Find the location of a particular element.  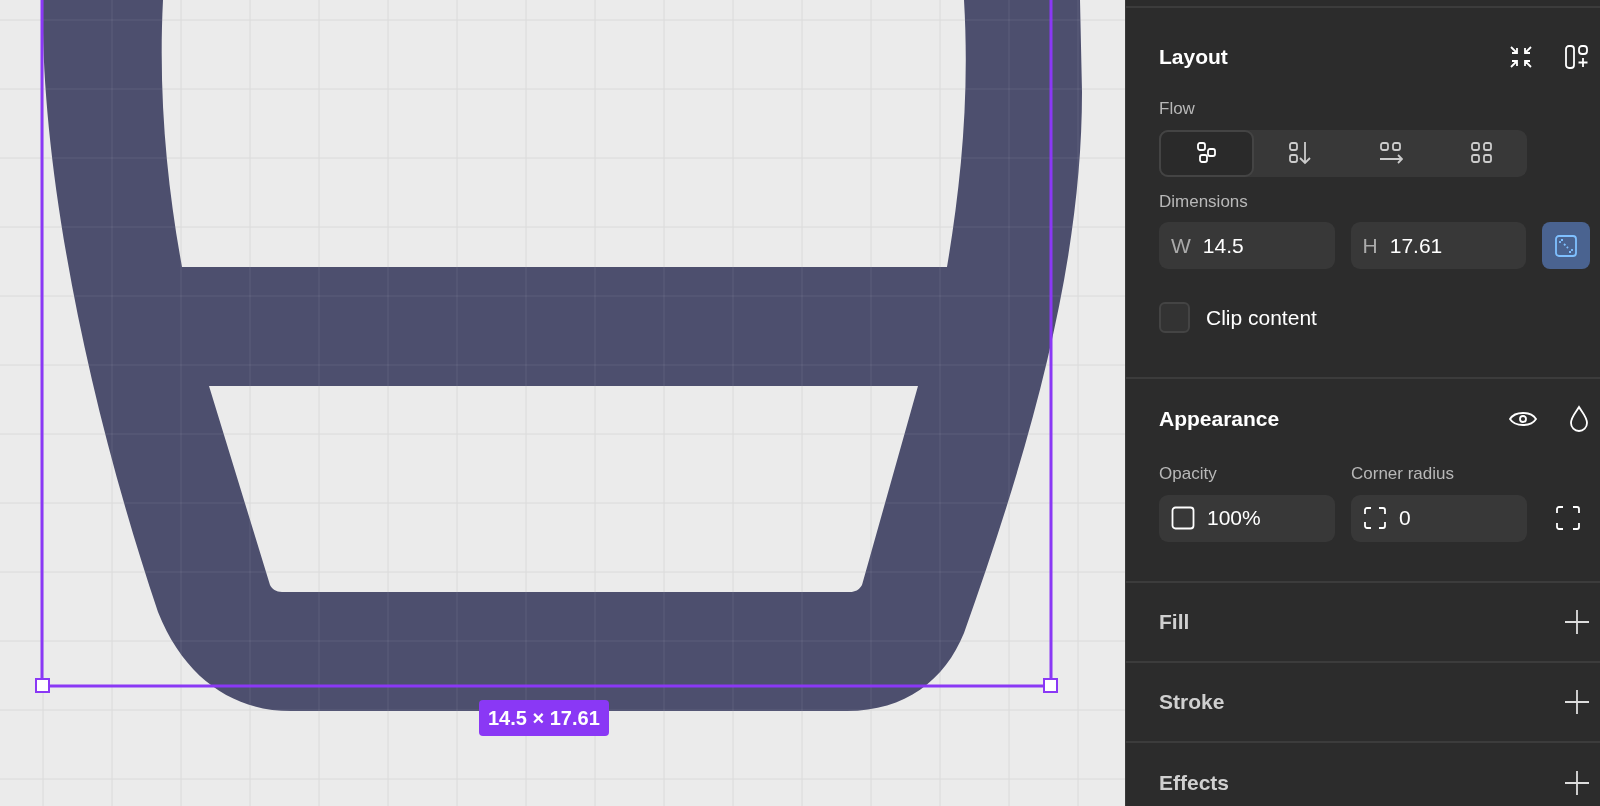

aspect-ratio-button is located at coordinates (1566, 245).